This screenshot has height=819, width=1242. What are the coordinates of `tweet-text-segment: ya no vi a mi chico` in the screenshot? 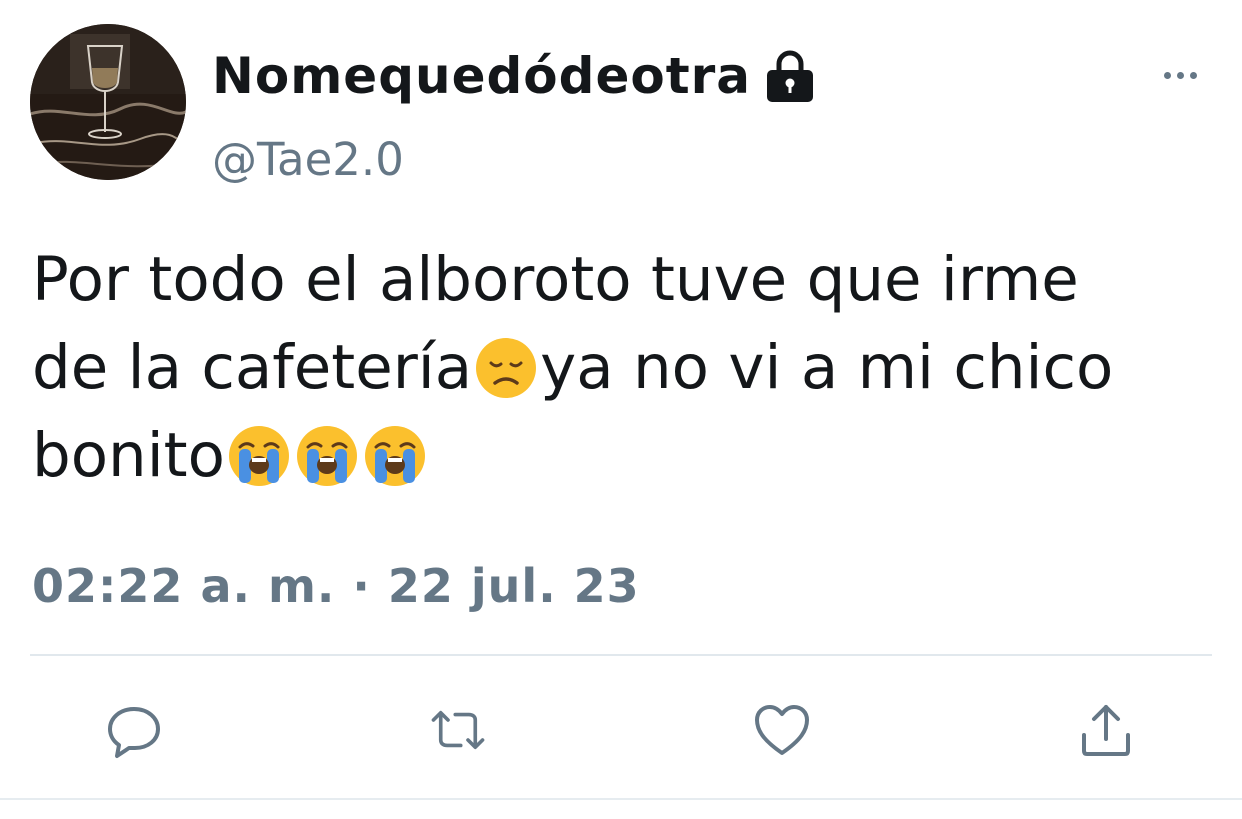 It's located at (827, 367).